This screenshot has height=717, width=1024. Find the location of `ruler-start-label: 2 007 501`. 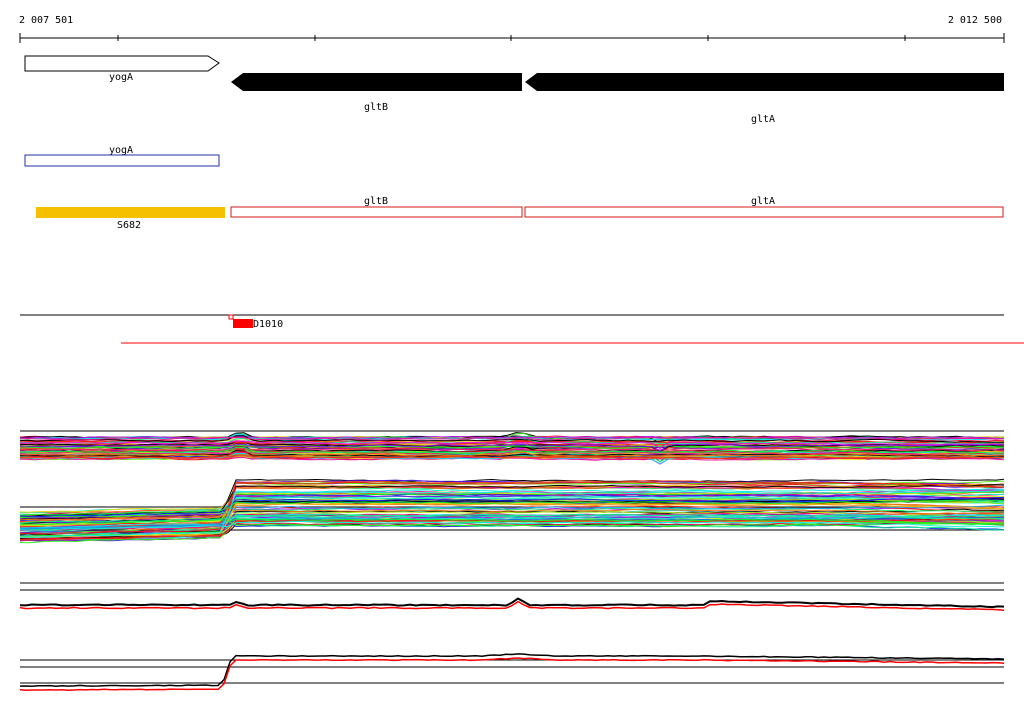

ruler-start-label: 2 007 501 is located at coordinates (46, 20).